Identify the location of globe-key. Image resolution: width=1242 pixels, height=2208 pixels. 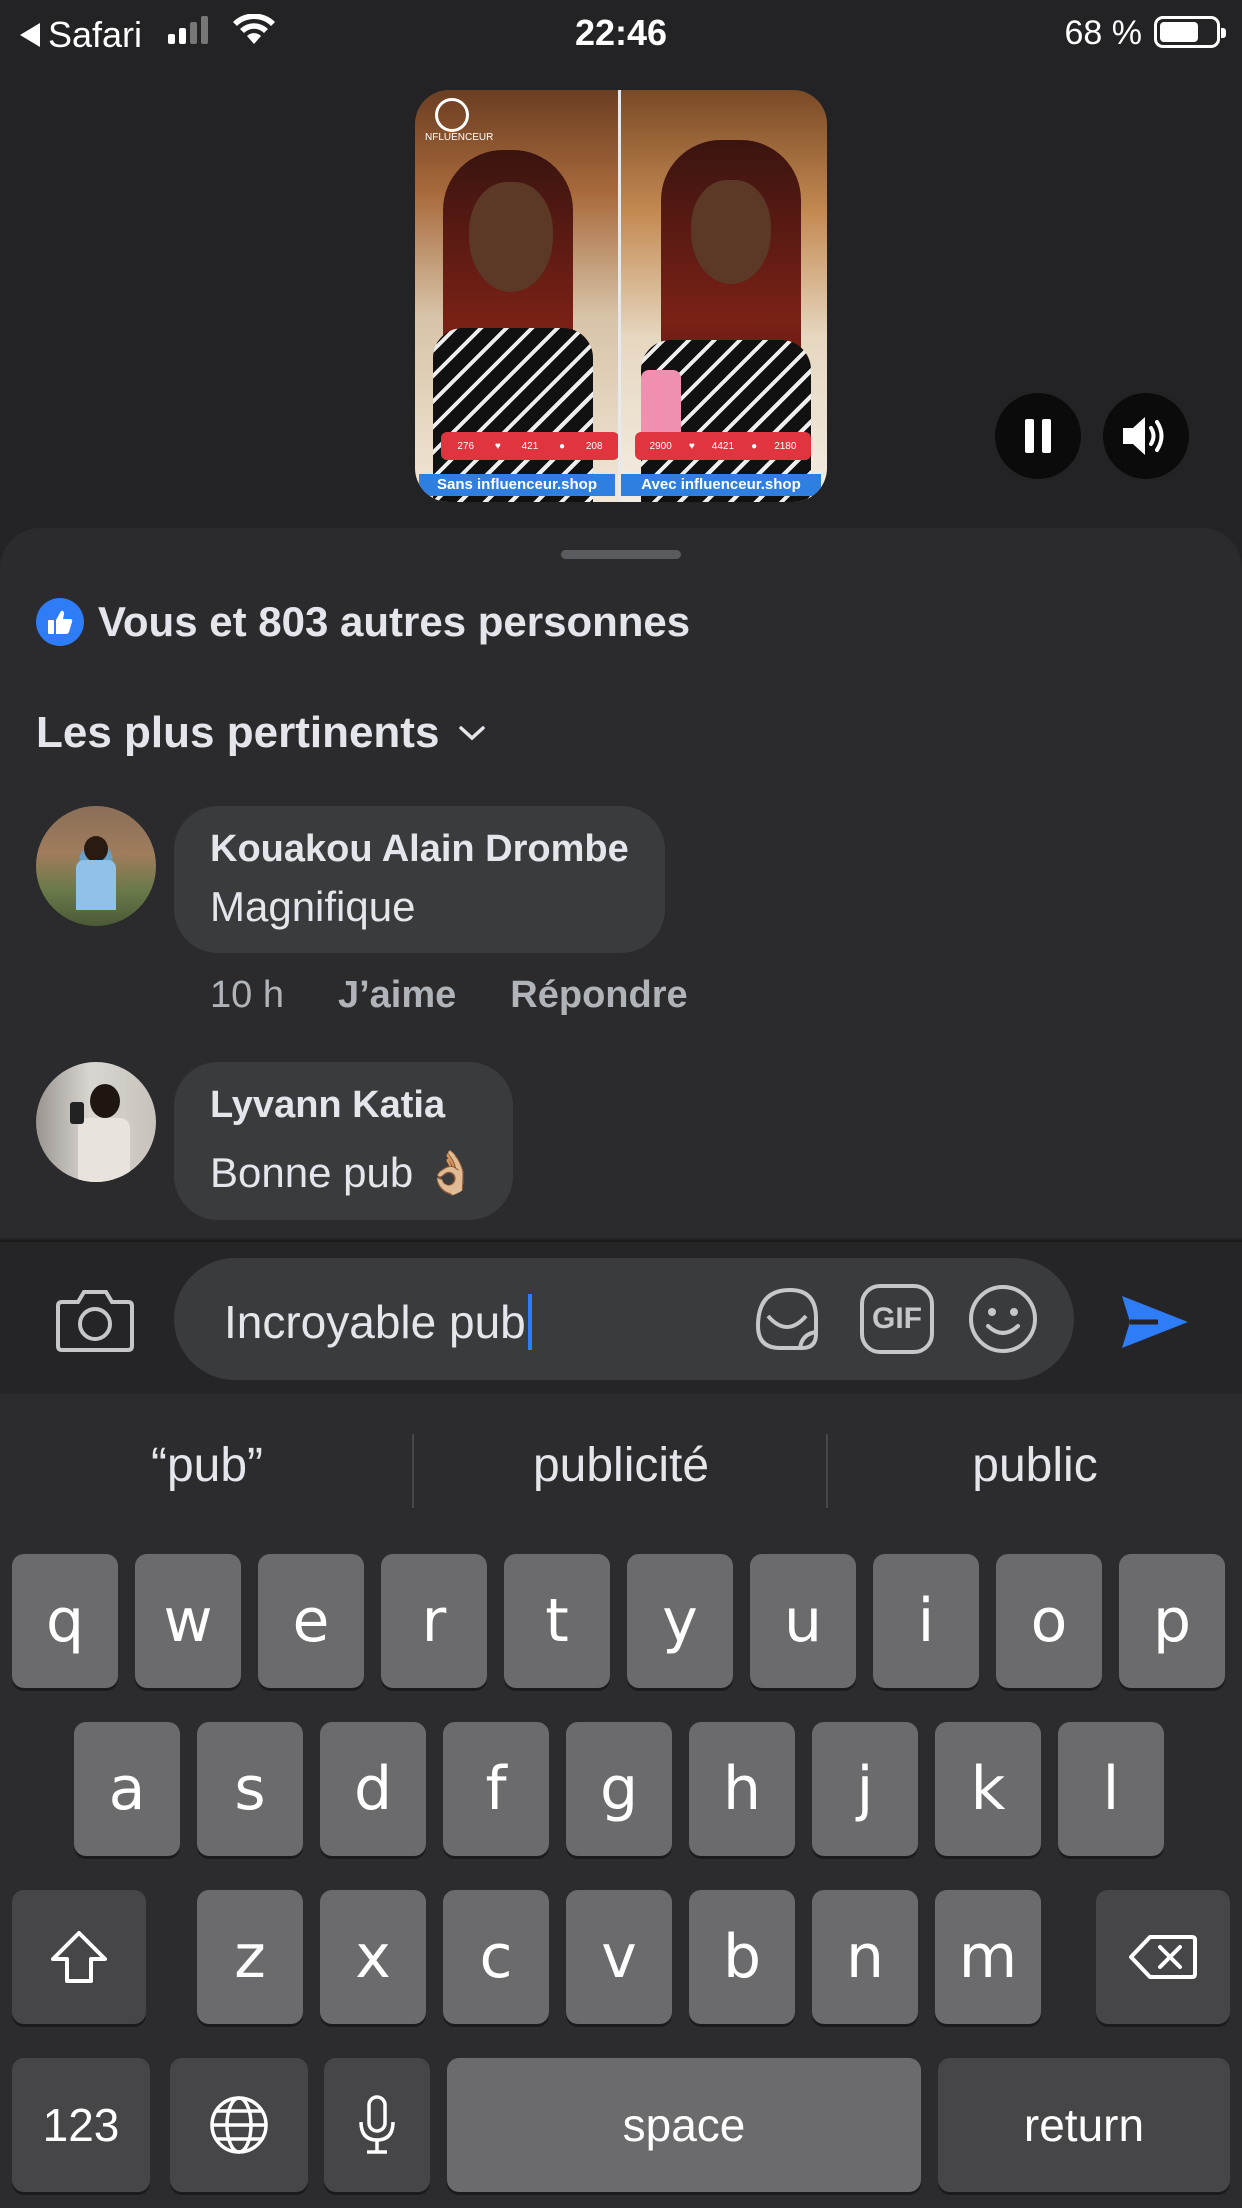
(239, 2125).